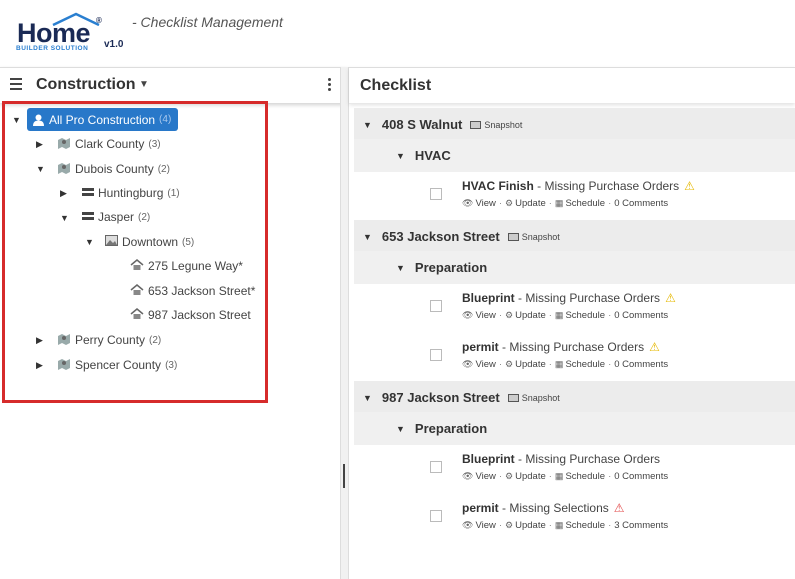 Image resolution: width=795 pixels, height=579 pixels. Describe the element at coordinates (109, 144) in the screenshot. I see `tree-node-clark-county: Clark County (3)` at that location.